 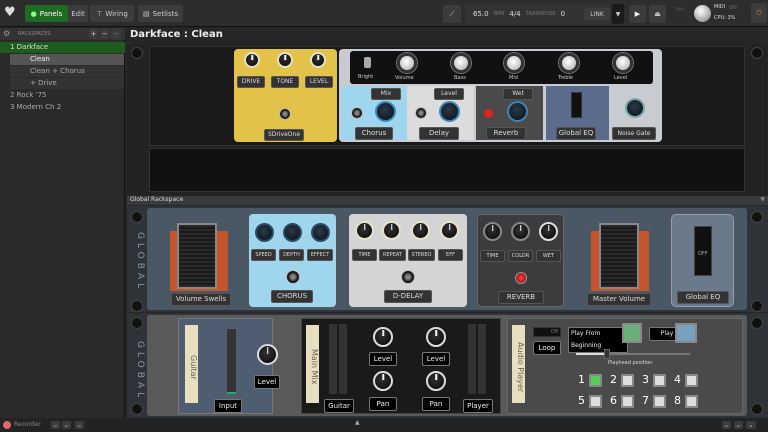 I want to click on ddelay-time-knob, so click(x=364, y=230).